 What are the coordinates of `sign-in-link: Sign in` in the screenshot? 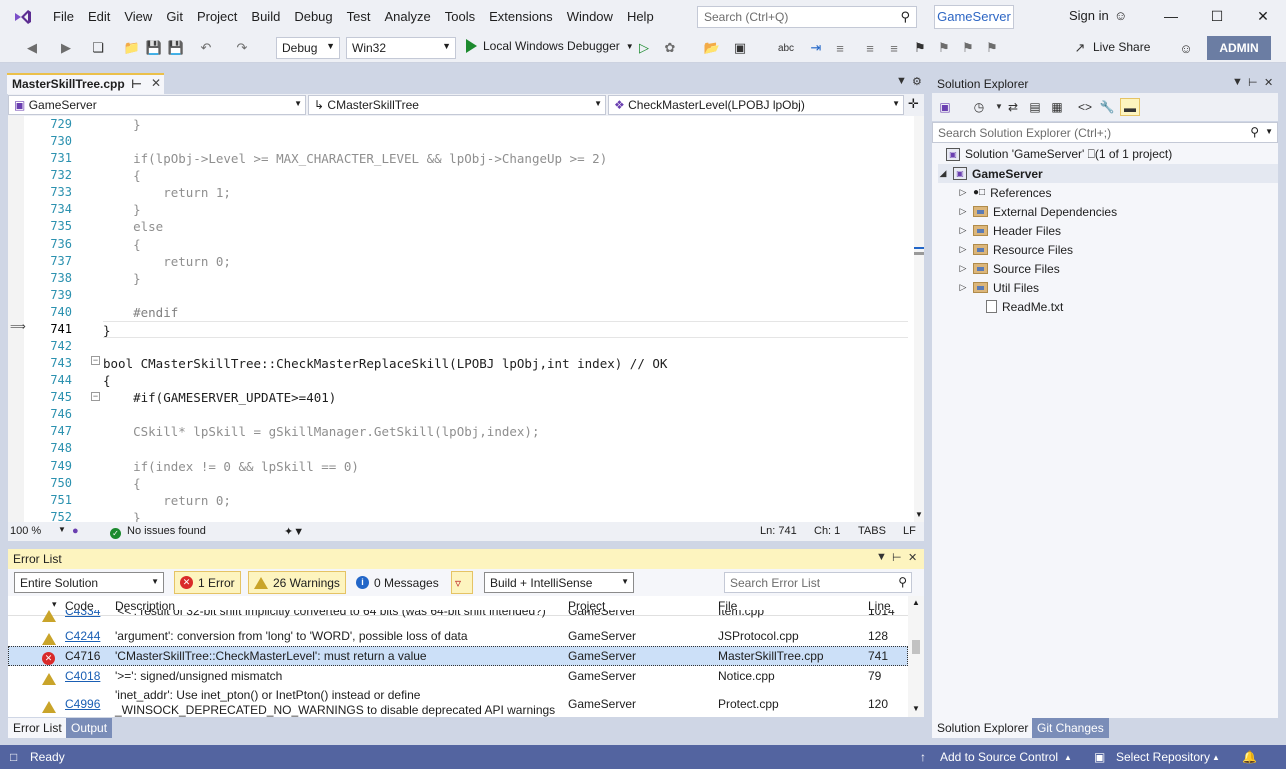 It's located at (1089, 15).